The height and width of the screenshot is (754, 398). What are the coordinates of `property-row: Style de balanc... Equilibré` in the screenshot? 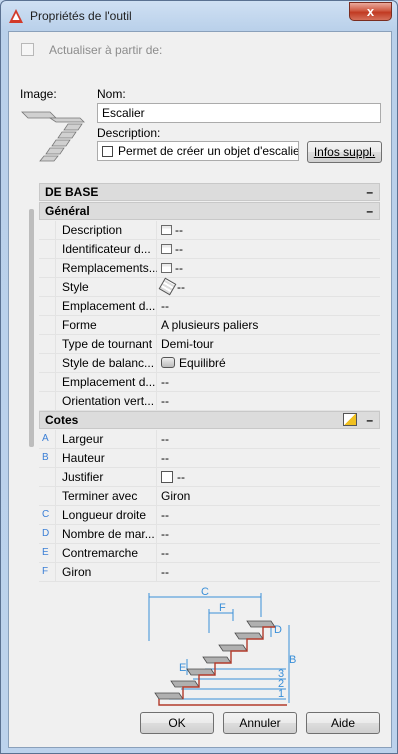 It's located at (209, 363).